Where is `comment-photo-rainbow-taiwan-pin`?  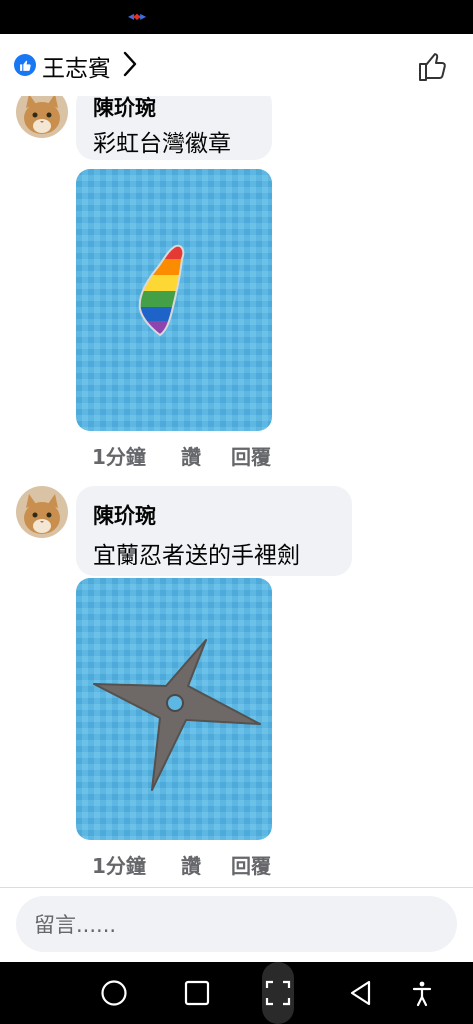
comment-photo-rainbow-taiwan-pin is located at coordinates (174, 300).